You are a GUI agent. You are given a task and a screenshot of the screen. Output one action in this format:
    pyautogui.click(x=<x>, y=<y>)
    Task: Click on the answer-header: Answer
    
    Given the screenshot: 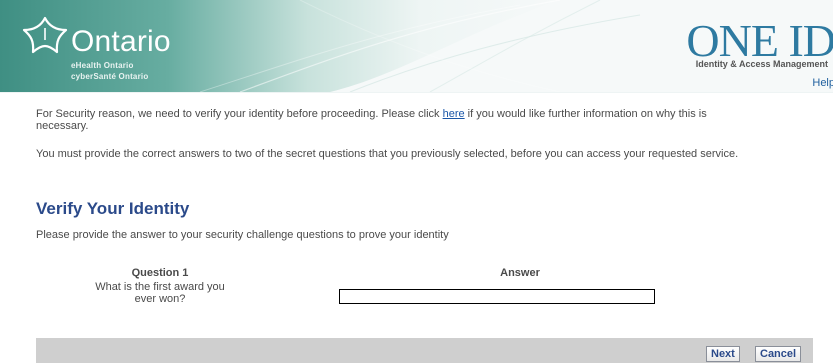 What is the action you would take?
    pyautogui.click(x=520, y=273)
    